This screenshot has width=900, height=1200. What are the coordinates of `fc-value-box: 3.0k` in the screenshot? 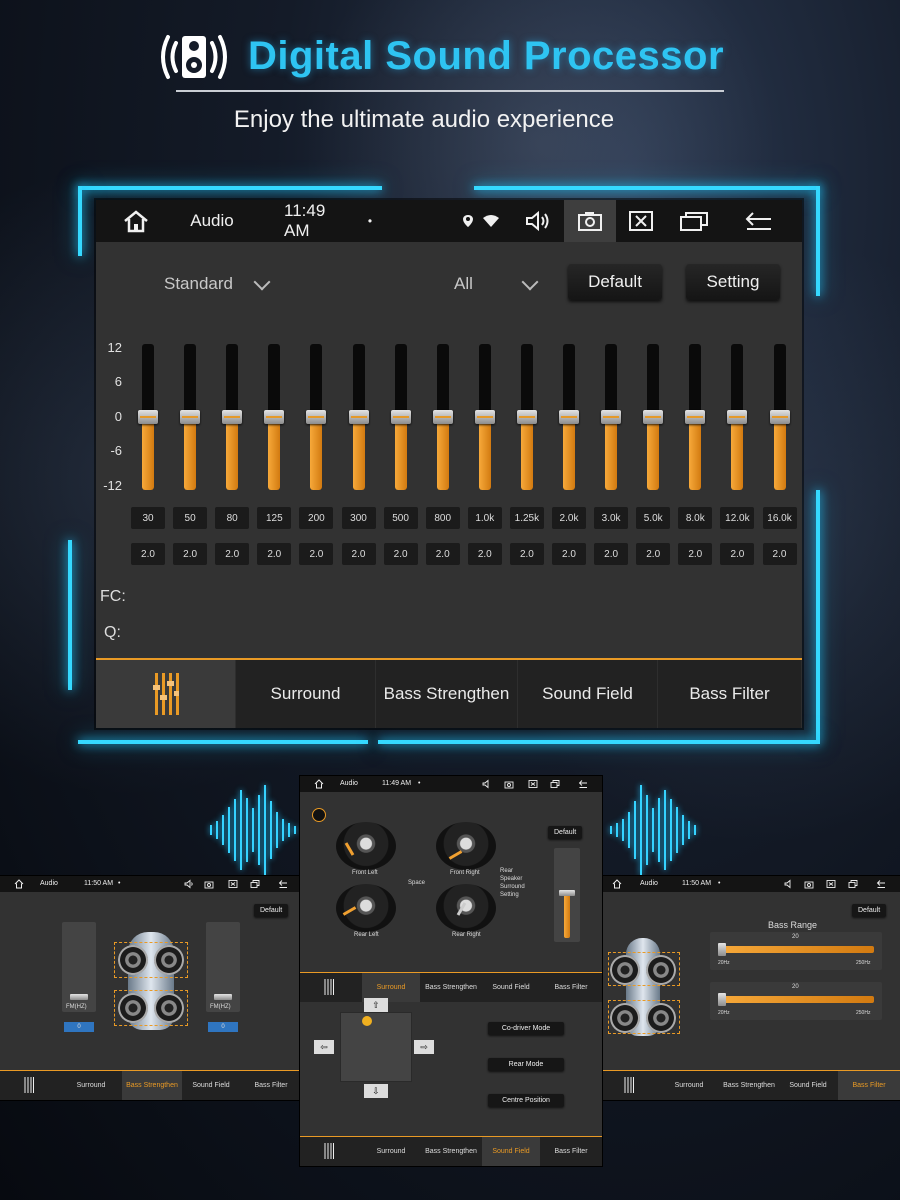 It's located at (611, 518).